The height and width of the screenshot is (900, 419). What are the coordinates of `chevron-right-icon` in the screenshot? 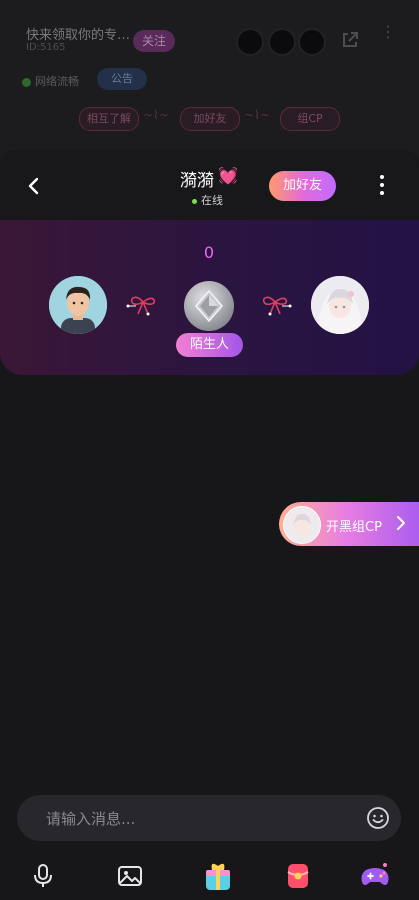 It's located at (401, 523).